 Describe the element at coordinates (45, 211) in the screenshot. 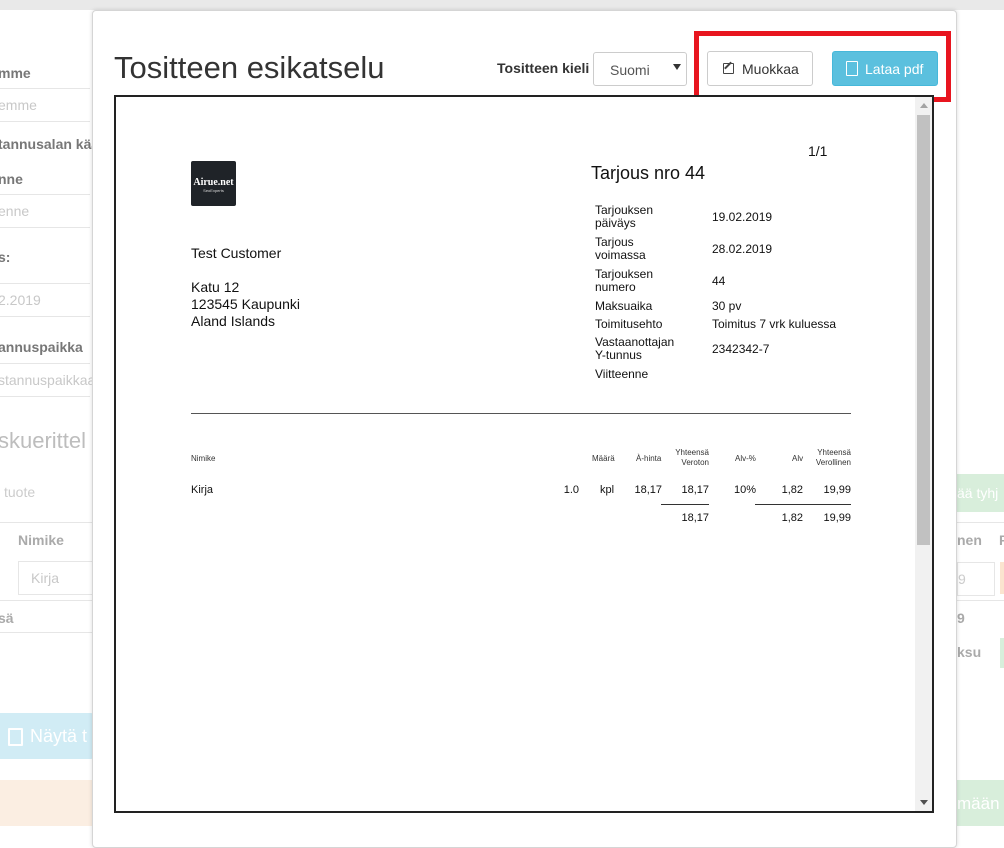

I see `bg-input-2: enne` at that location.